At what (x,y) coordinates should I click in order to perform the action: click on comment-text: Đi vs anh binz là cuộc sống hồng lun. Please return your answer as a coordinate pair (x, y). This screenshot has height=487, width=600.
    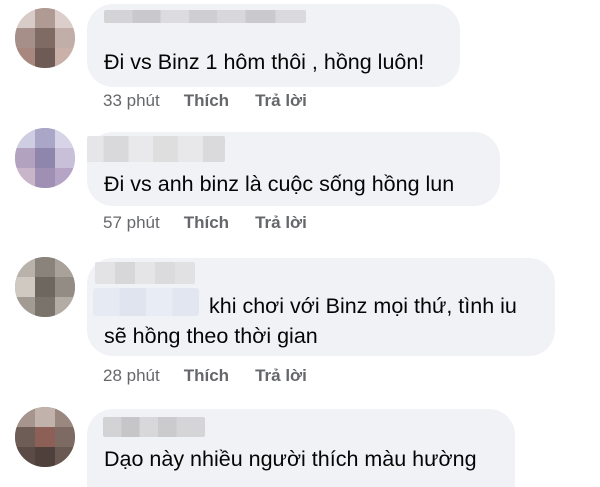
    Looking at the image, I should click on (279, 184).